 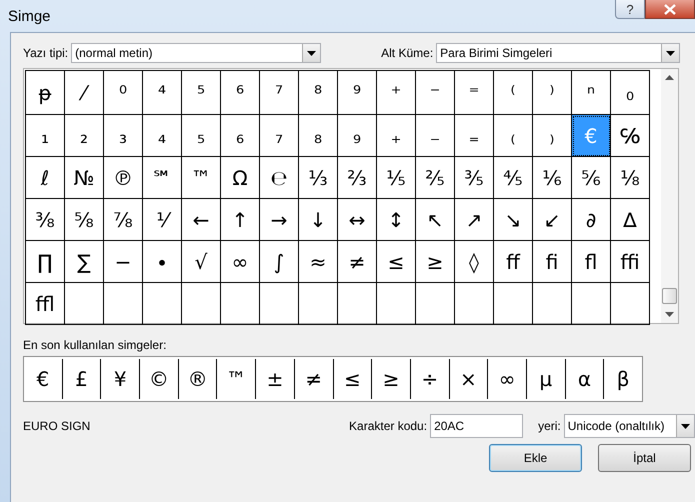 I want to click on recent-symbol-cell: £, so click(x=82, y=379).